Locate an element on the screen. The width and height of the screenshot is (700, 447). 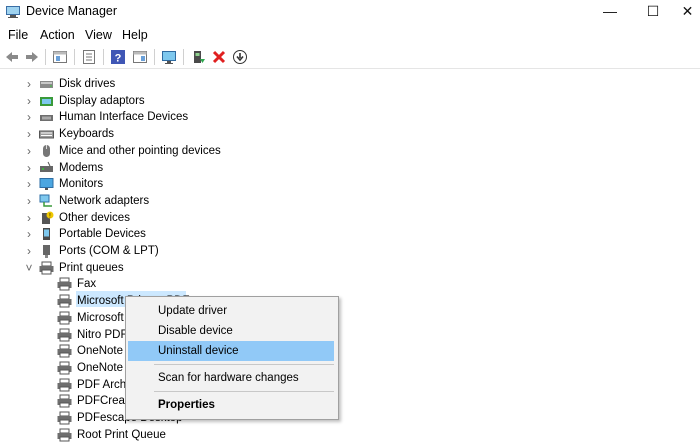
portable-device-icon is located at coordinates (46, 234).